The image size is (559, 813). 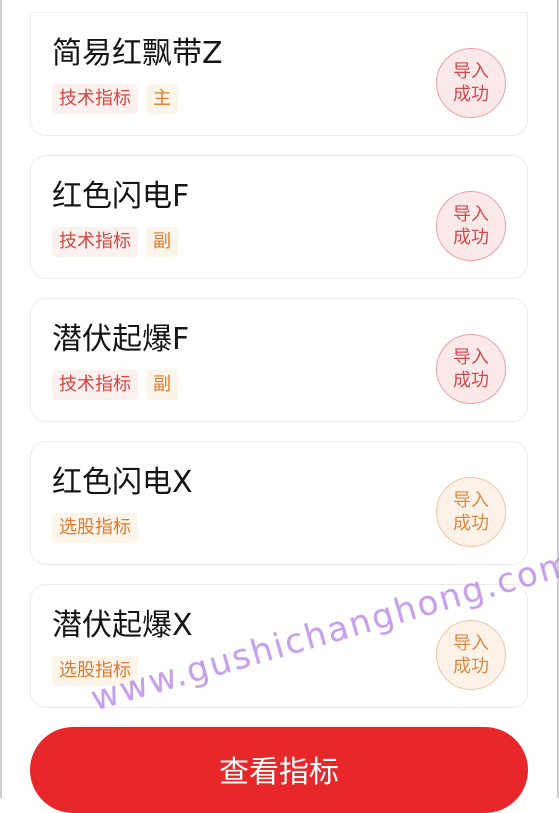 What do you see at coordinates (279, 503) in the screenshot?
I see `indicator-card: 红色闪电X 选股指标 导入成功` at bounding box center [279, 503].